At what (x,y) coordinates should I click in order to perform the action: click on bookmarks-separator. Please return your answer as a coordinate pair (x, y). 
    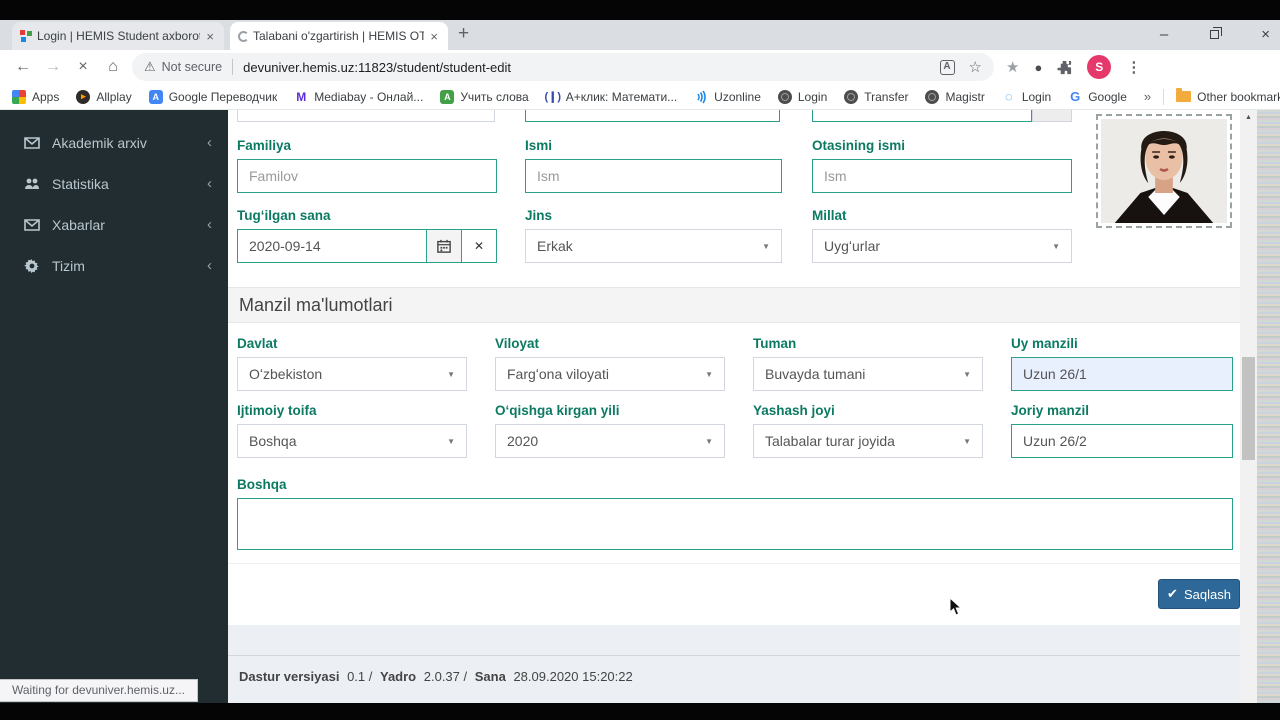
    Looking at the image, I should click on (1164, 96).